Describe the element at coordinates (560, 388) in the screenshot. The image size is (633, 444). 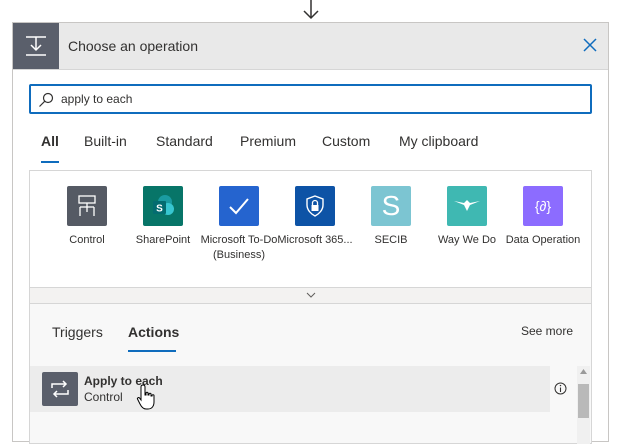
I see `info-icon` at that location.